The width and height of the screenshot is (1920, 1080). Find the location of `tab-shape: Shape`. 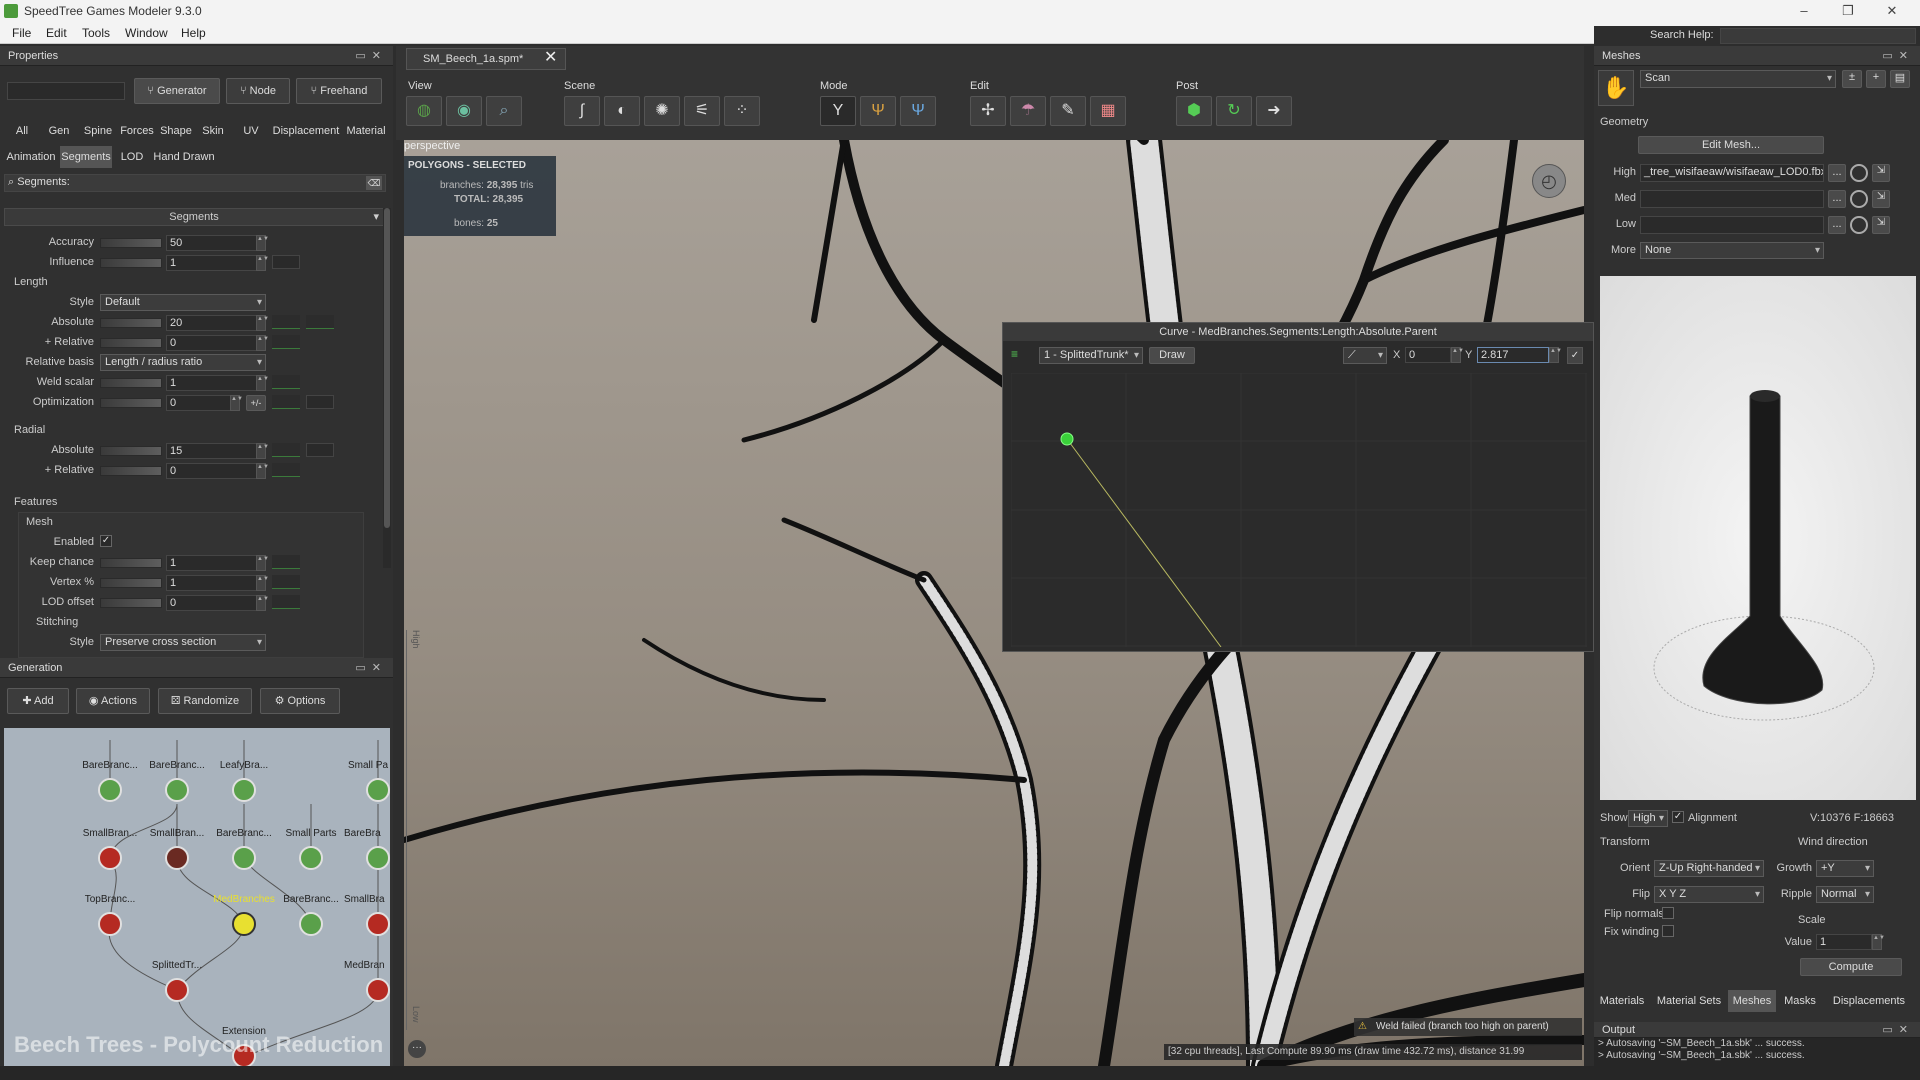

tab-shape: Shape is located at coordinates (176, 131).